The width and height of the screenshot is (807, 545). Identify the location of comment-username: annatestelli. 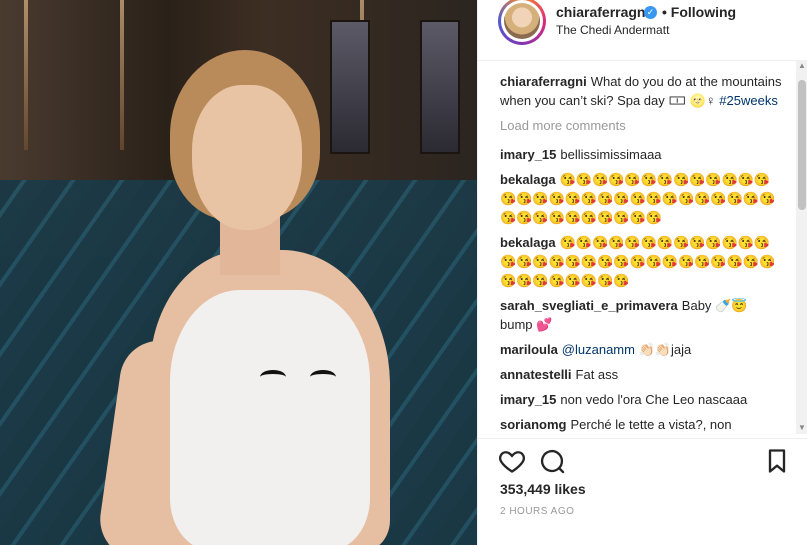
(536, 374).